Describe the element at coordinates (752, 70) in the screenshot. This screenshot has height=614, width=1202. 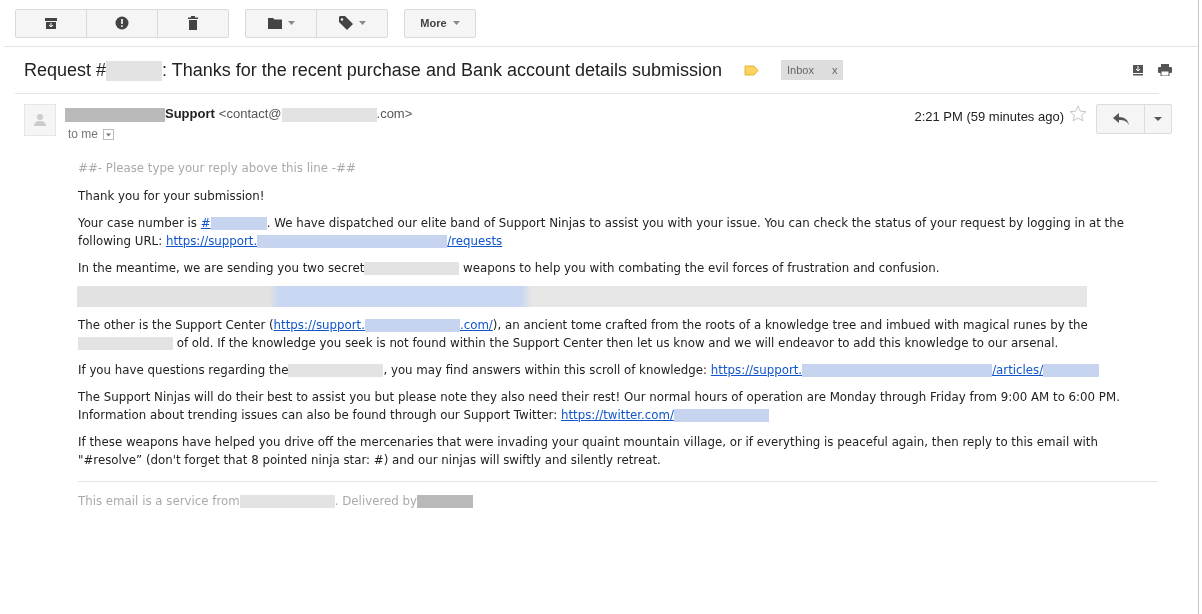
I see `label-tag-icon` at that location.